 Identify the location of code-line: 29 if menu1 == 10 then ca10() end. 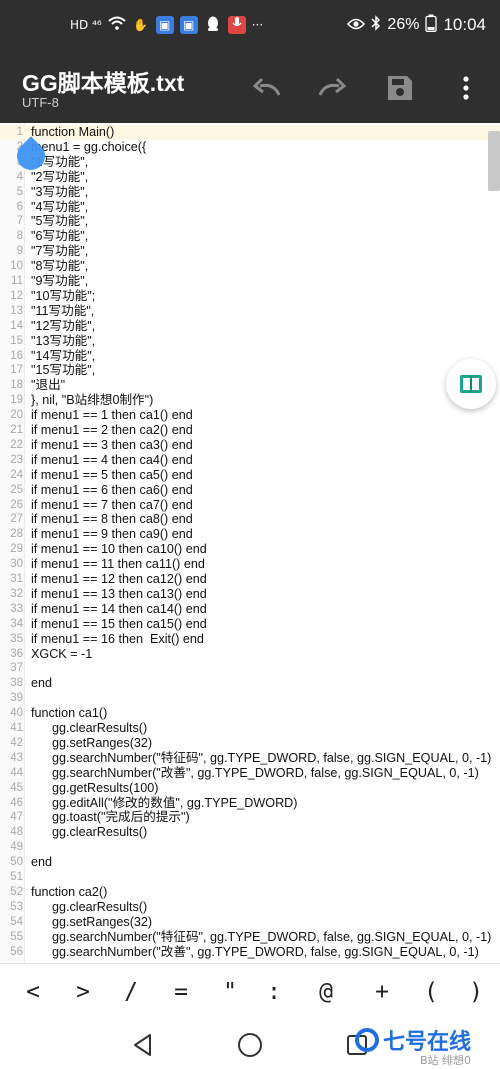
(250, 549).